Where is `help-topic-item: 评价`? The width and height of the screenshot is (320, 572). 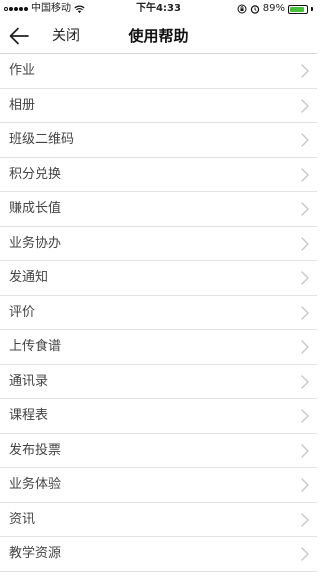
help-topic-item: 评价 is located at coordinates (158, 313).